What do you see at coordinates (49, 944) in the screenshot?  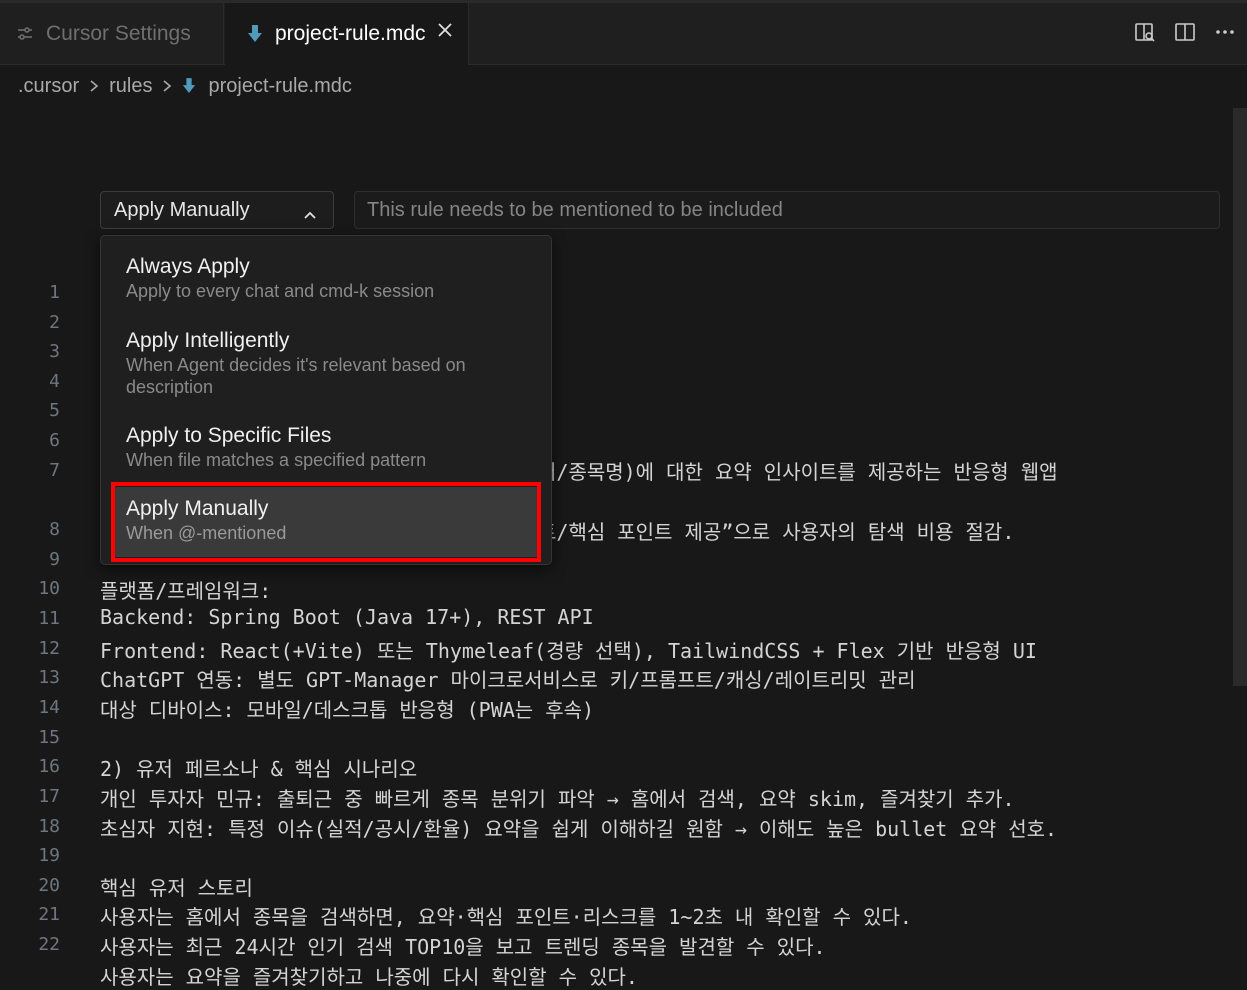 I see `line-number: 22` at bounding box center [49, 944].